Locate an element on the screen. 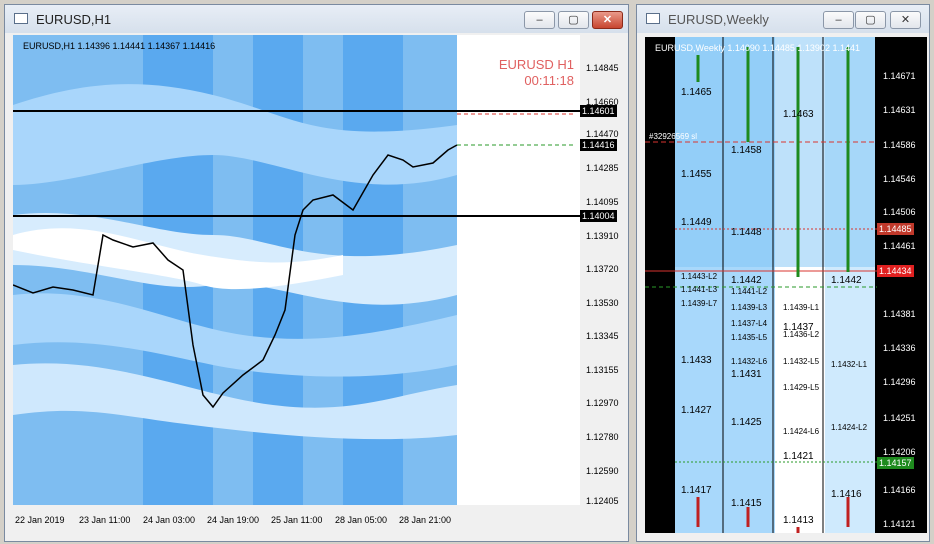  price-tick: 1.14845 is located at coordinates (602, 68).